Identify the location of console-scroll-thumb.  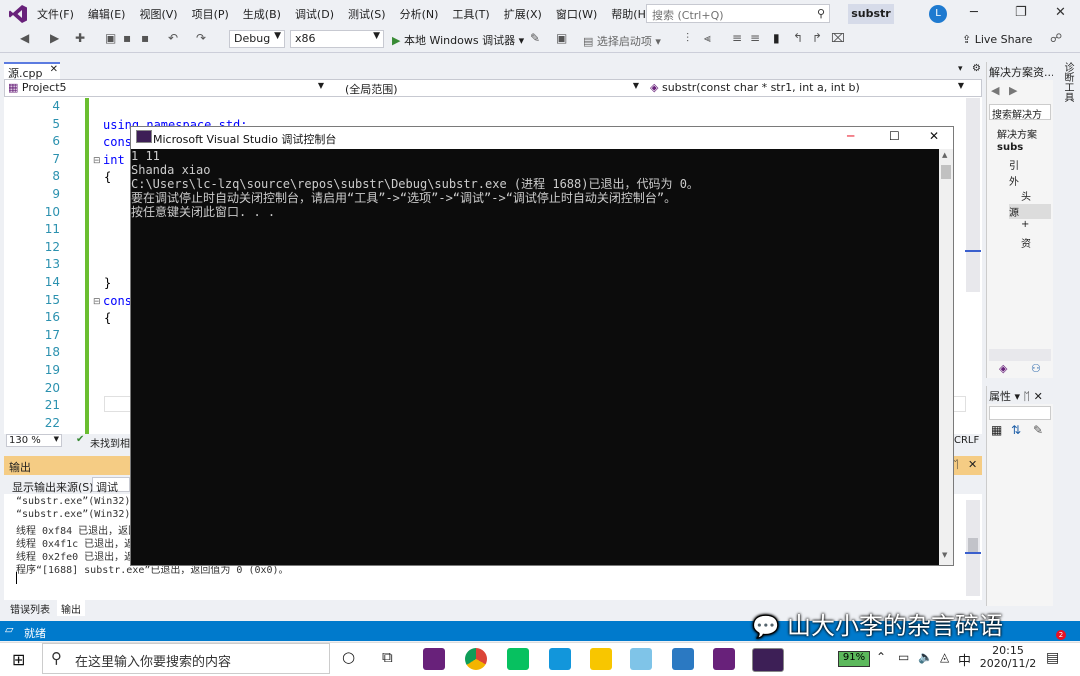
(946, 172).